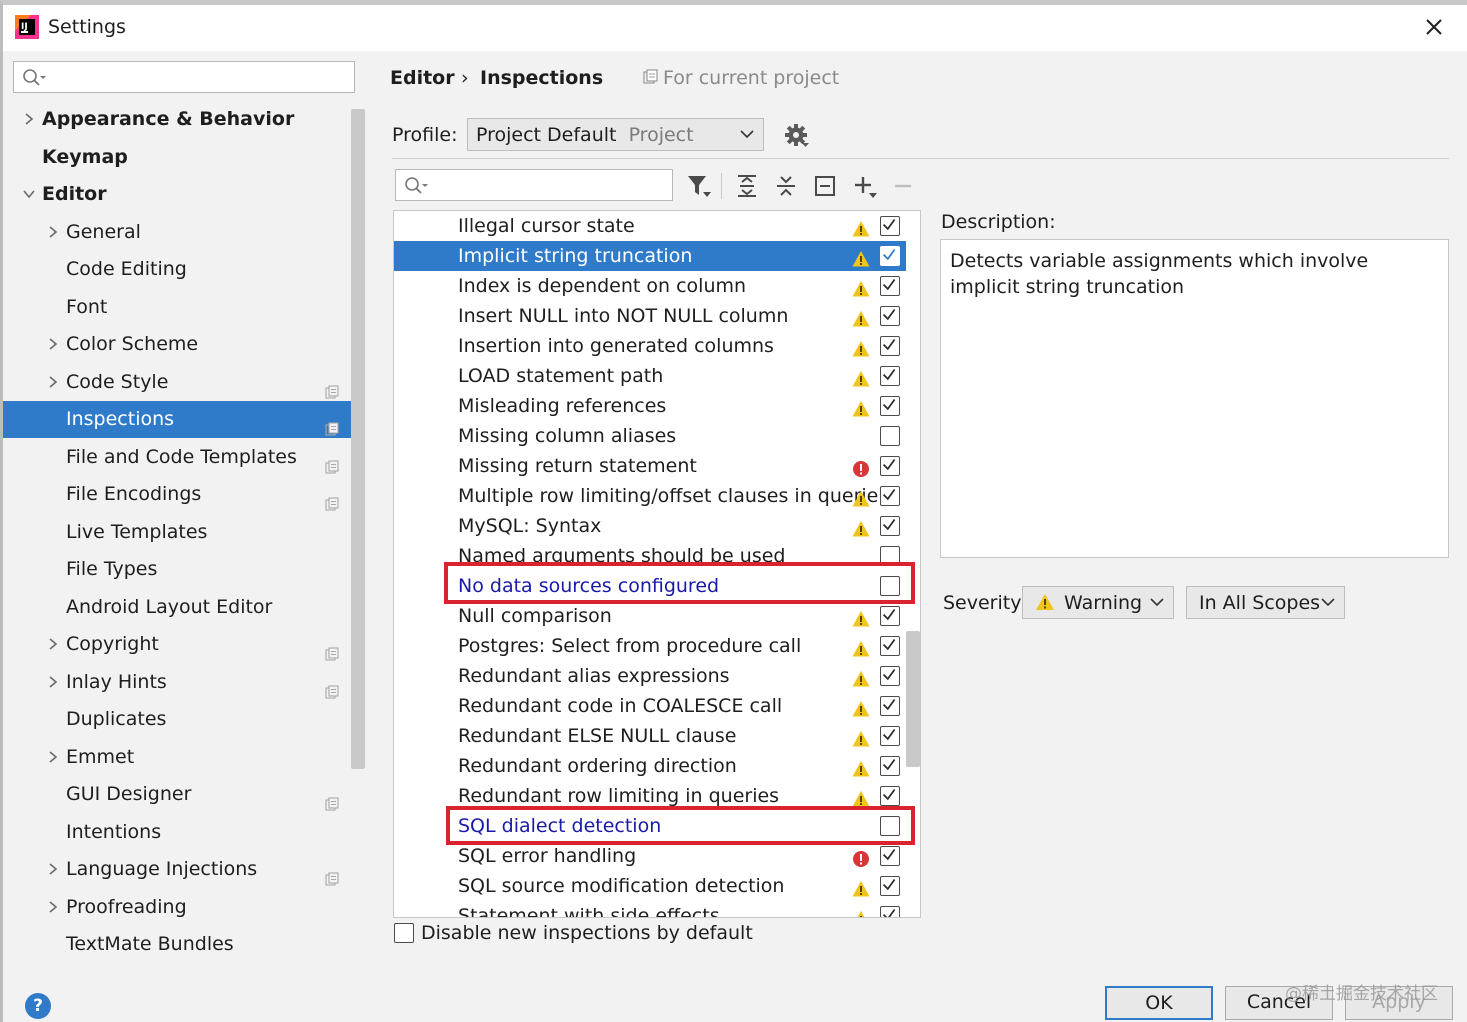 The height and width of the screenshot is (1022, 1467). Describe the element at coordinates (184, 832) in the screenshot. I see `sidebar-item-intentions: Intentions` at that location.